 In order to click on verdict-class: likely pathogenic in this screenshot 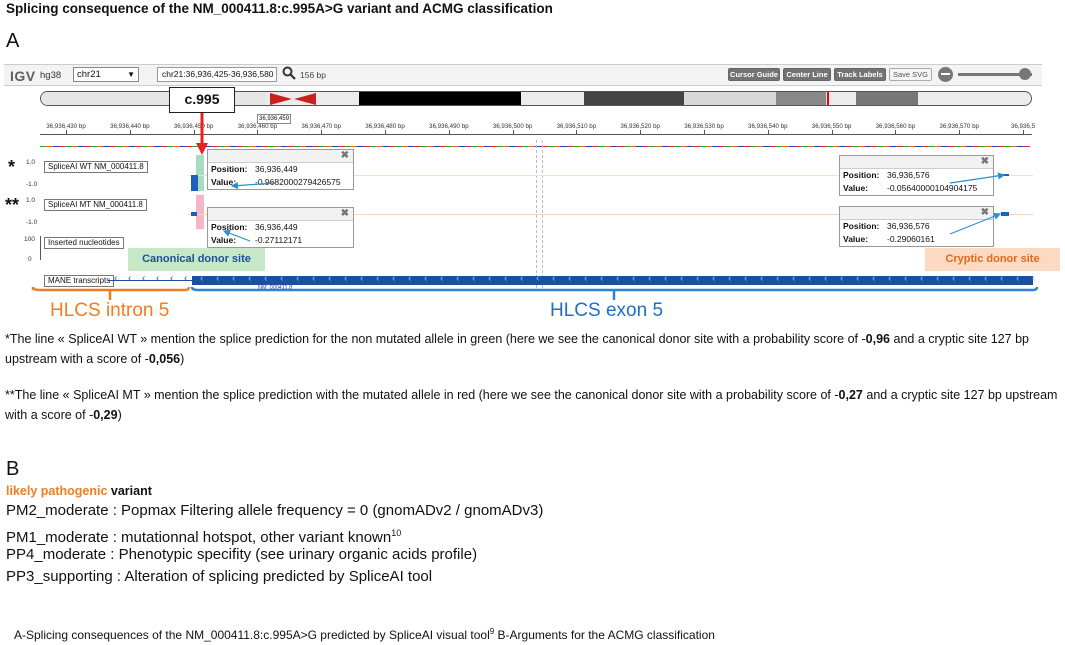, I will do `click(57, 491)`.